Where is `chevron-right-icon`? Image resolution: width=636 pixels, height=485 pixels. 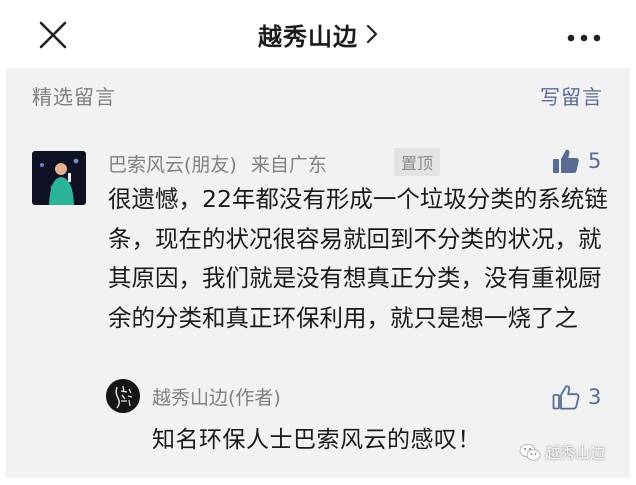 chevron-right-icon is located at coordinates (372, 34).